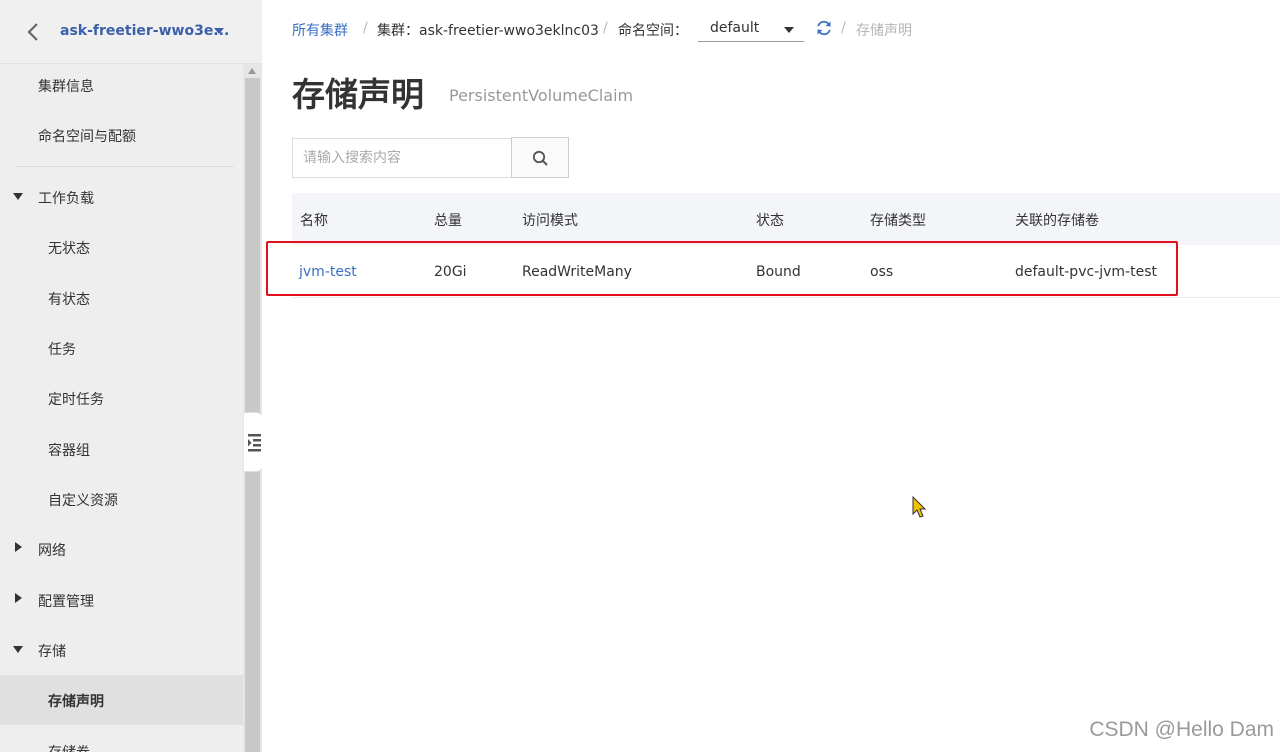 Image resolution: width=1280 pixels, height=752 pixels. What do you see at coordinates (786, 219) in the screenshot?
I see `table-header: 名称 总量 访问模式 状态 存储类型 关联的存储卷` at bounding box center [786, 219].